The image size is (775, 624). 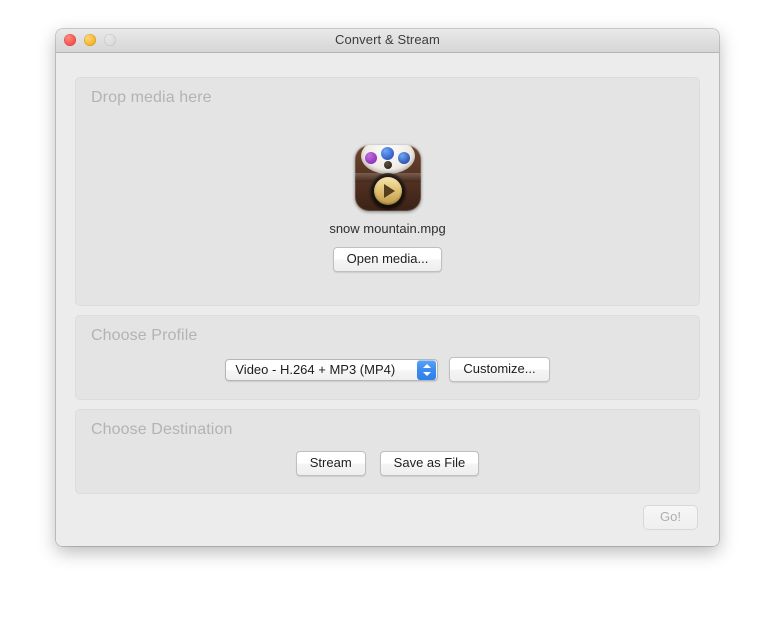 What do you see at coordinates (387, 165) in the screenshot?
I see `reel-hole-center` at bounding box center [387, 165].